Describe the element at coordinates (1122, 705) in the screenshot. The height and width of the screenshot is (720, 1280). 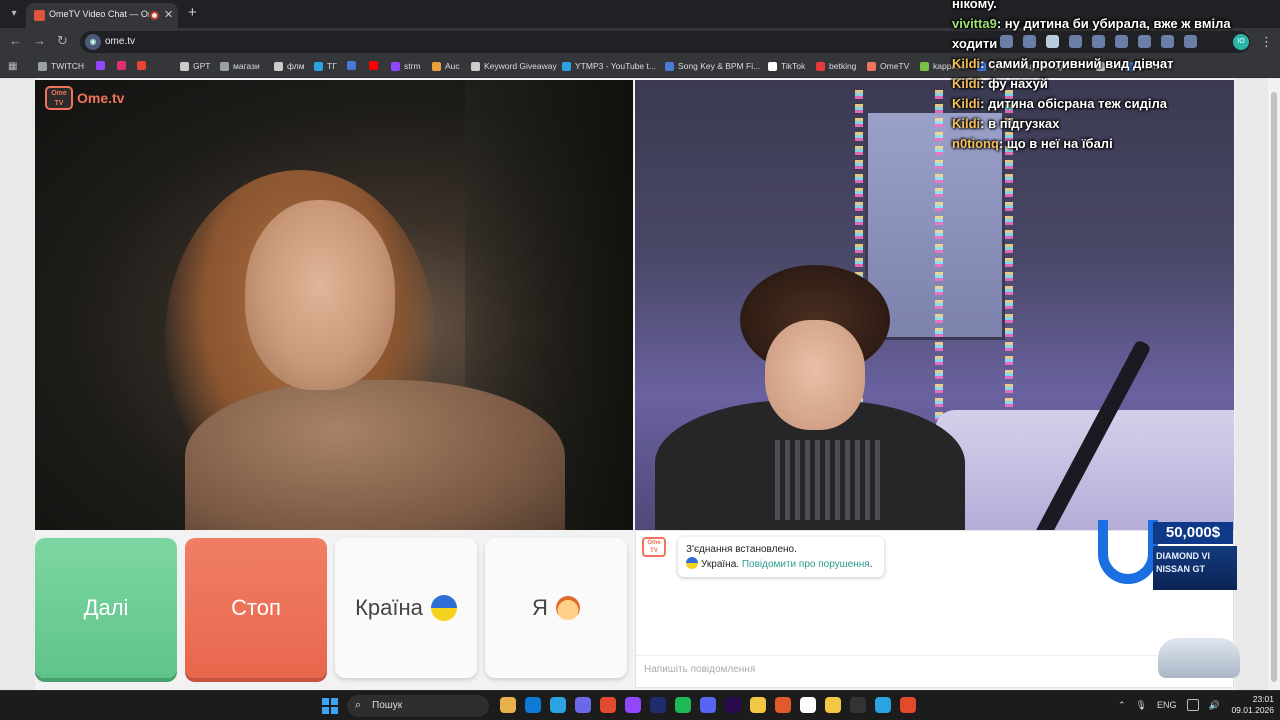
I see `tray-chevron-icon: ⌃` at that location.